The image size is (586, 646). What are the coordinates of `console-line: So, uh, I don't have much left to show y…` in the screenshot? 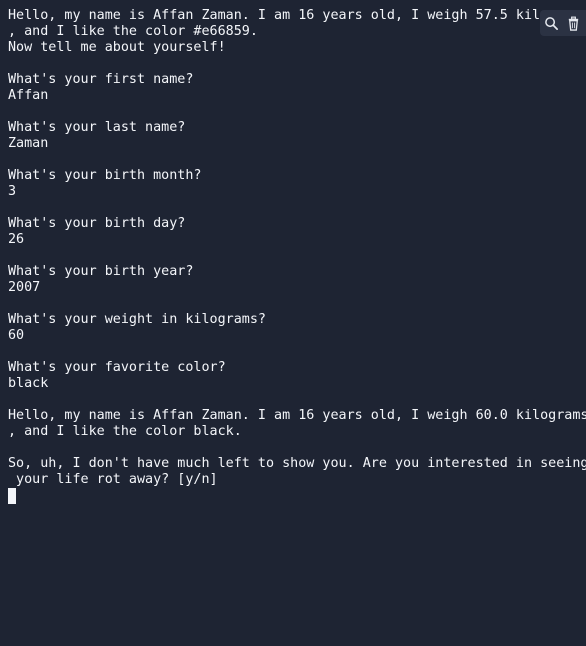 It's located at (297, 463).